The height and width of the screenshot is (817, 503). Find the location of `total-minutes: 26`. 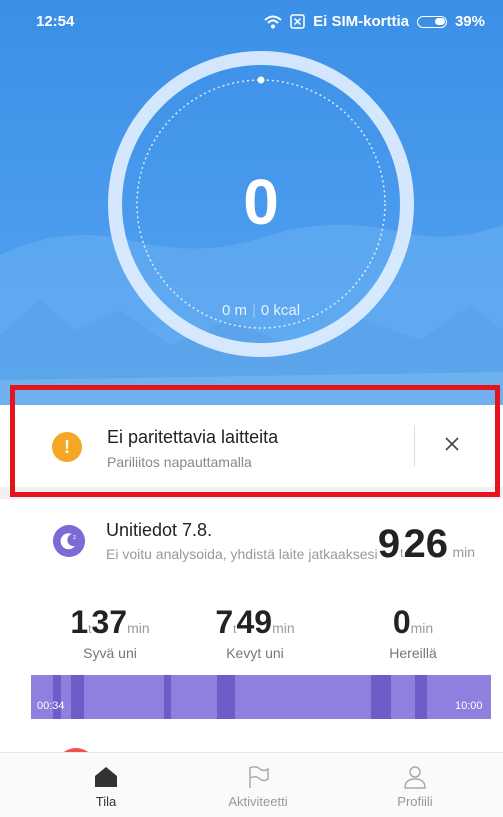

total-minutes: 26 is located at coordinates (425, 544).